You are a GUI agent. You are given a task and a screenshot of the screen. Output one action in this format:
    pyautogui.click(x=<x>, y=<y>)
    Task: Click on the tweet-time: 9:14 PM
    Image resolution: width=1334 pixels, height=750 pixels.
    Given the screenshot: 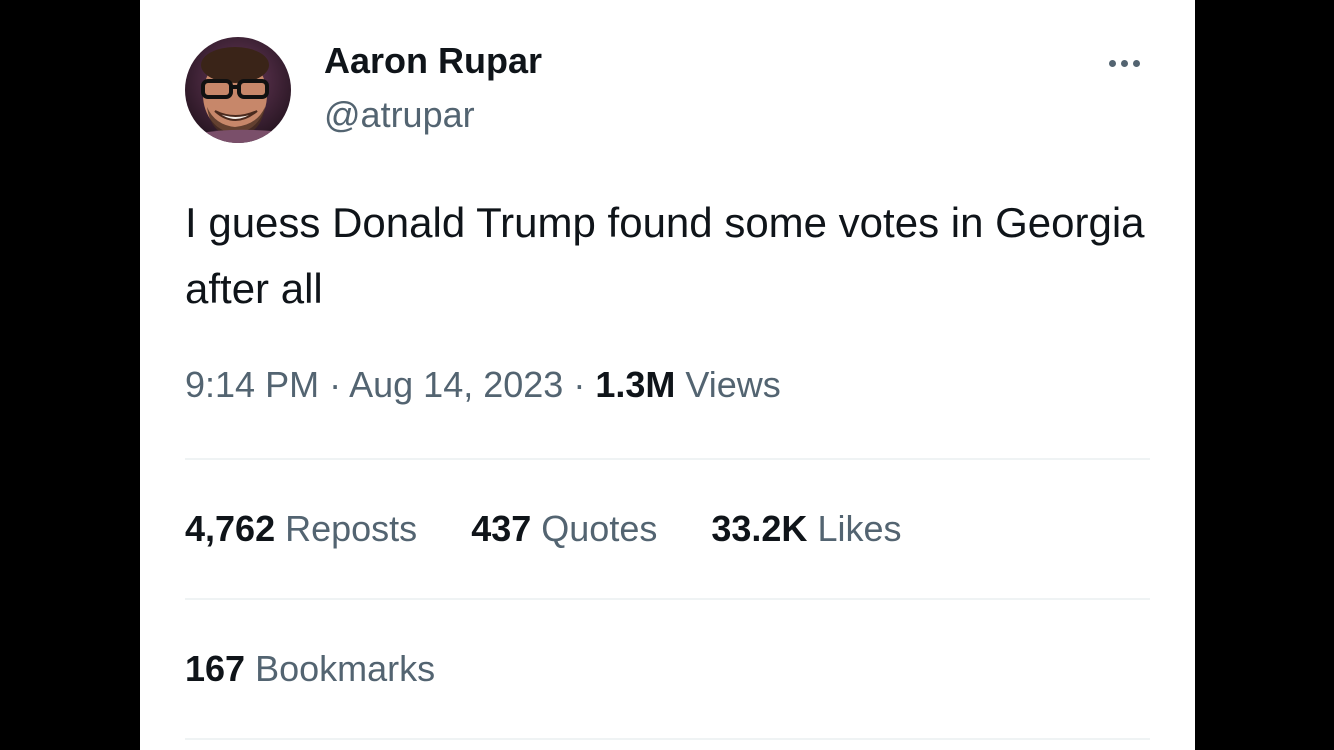 What is the action you would take?
    pyautogui.click(x=252, y=384)
    